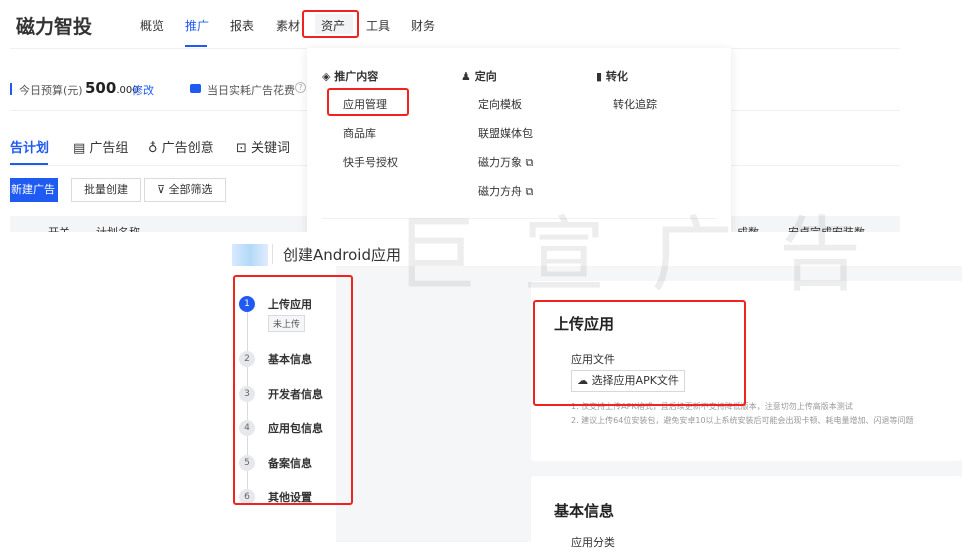 The image size is (962, 550). I want to click on highlight-box-assets, so click(330, 24).